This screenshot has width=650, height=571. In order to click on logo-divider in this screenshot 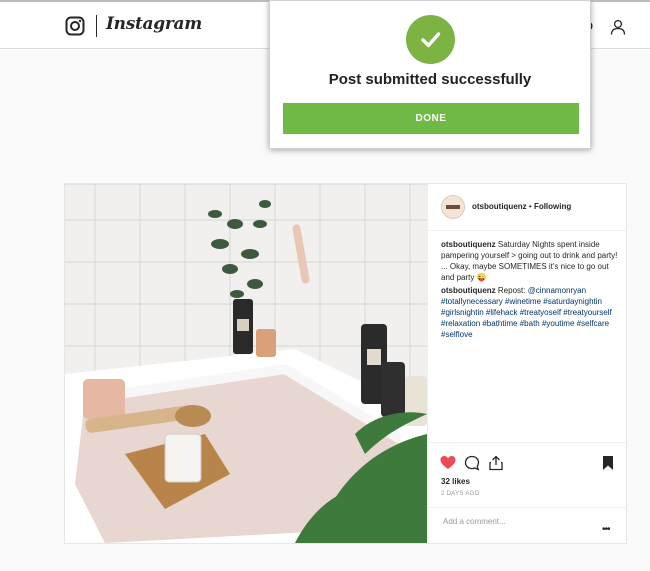, I will do `click(96, 26)`.